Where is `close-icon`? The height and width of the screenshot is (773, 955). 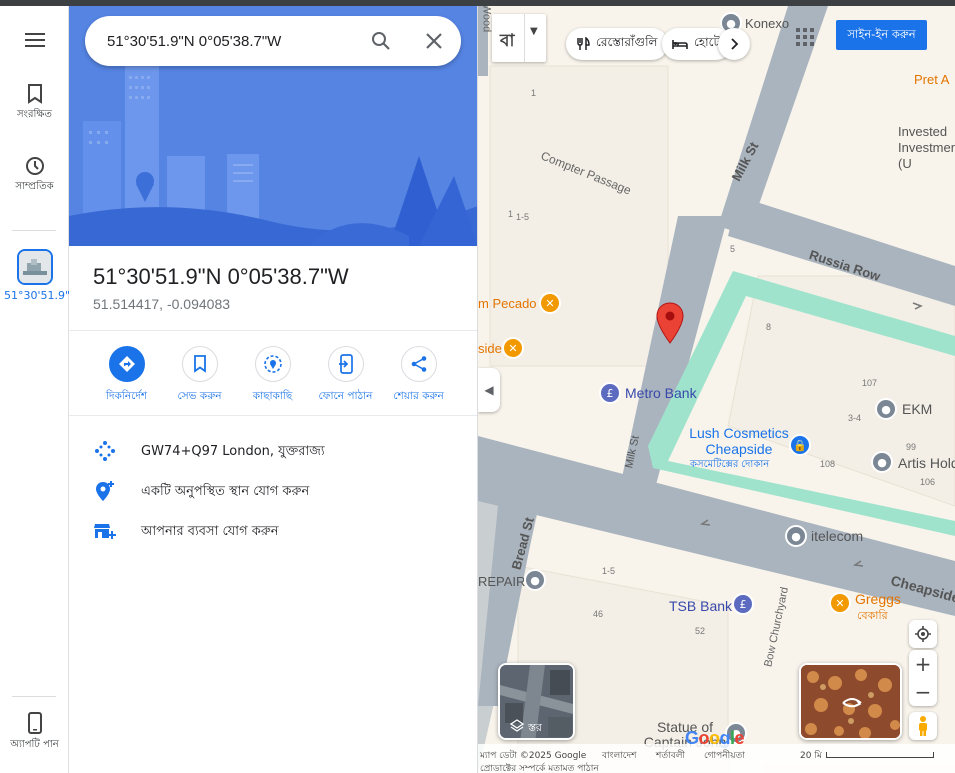
close-icon is located at coordinates (434, 41).